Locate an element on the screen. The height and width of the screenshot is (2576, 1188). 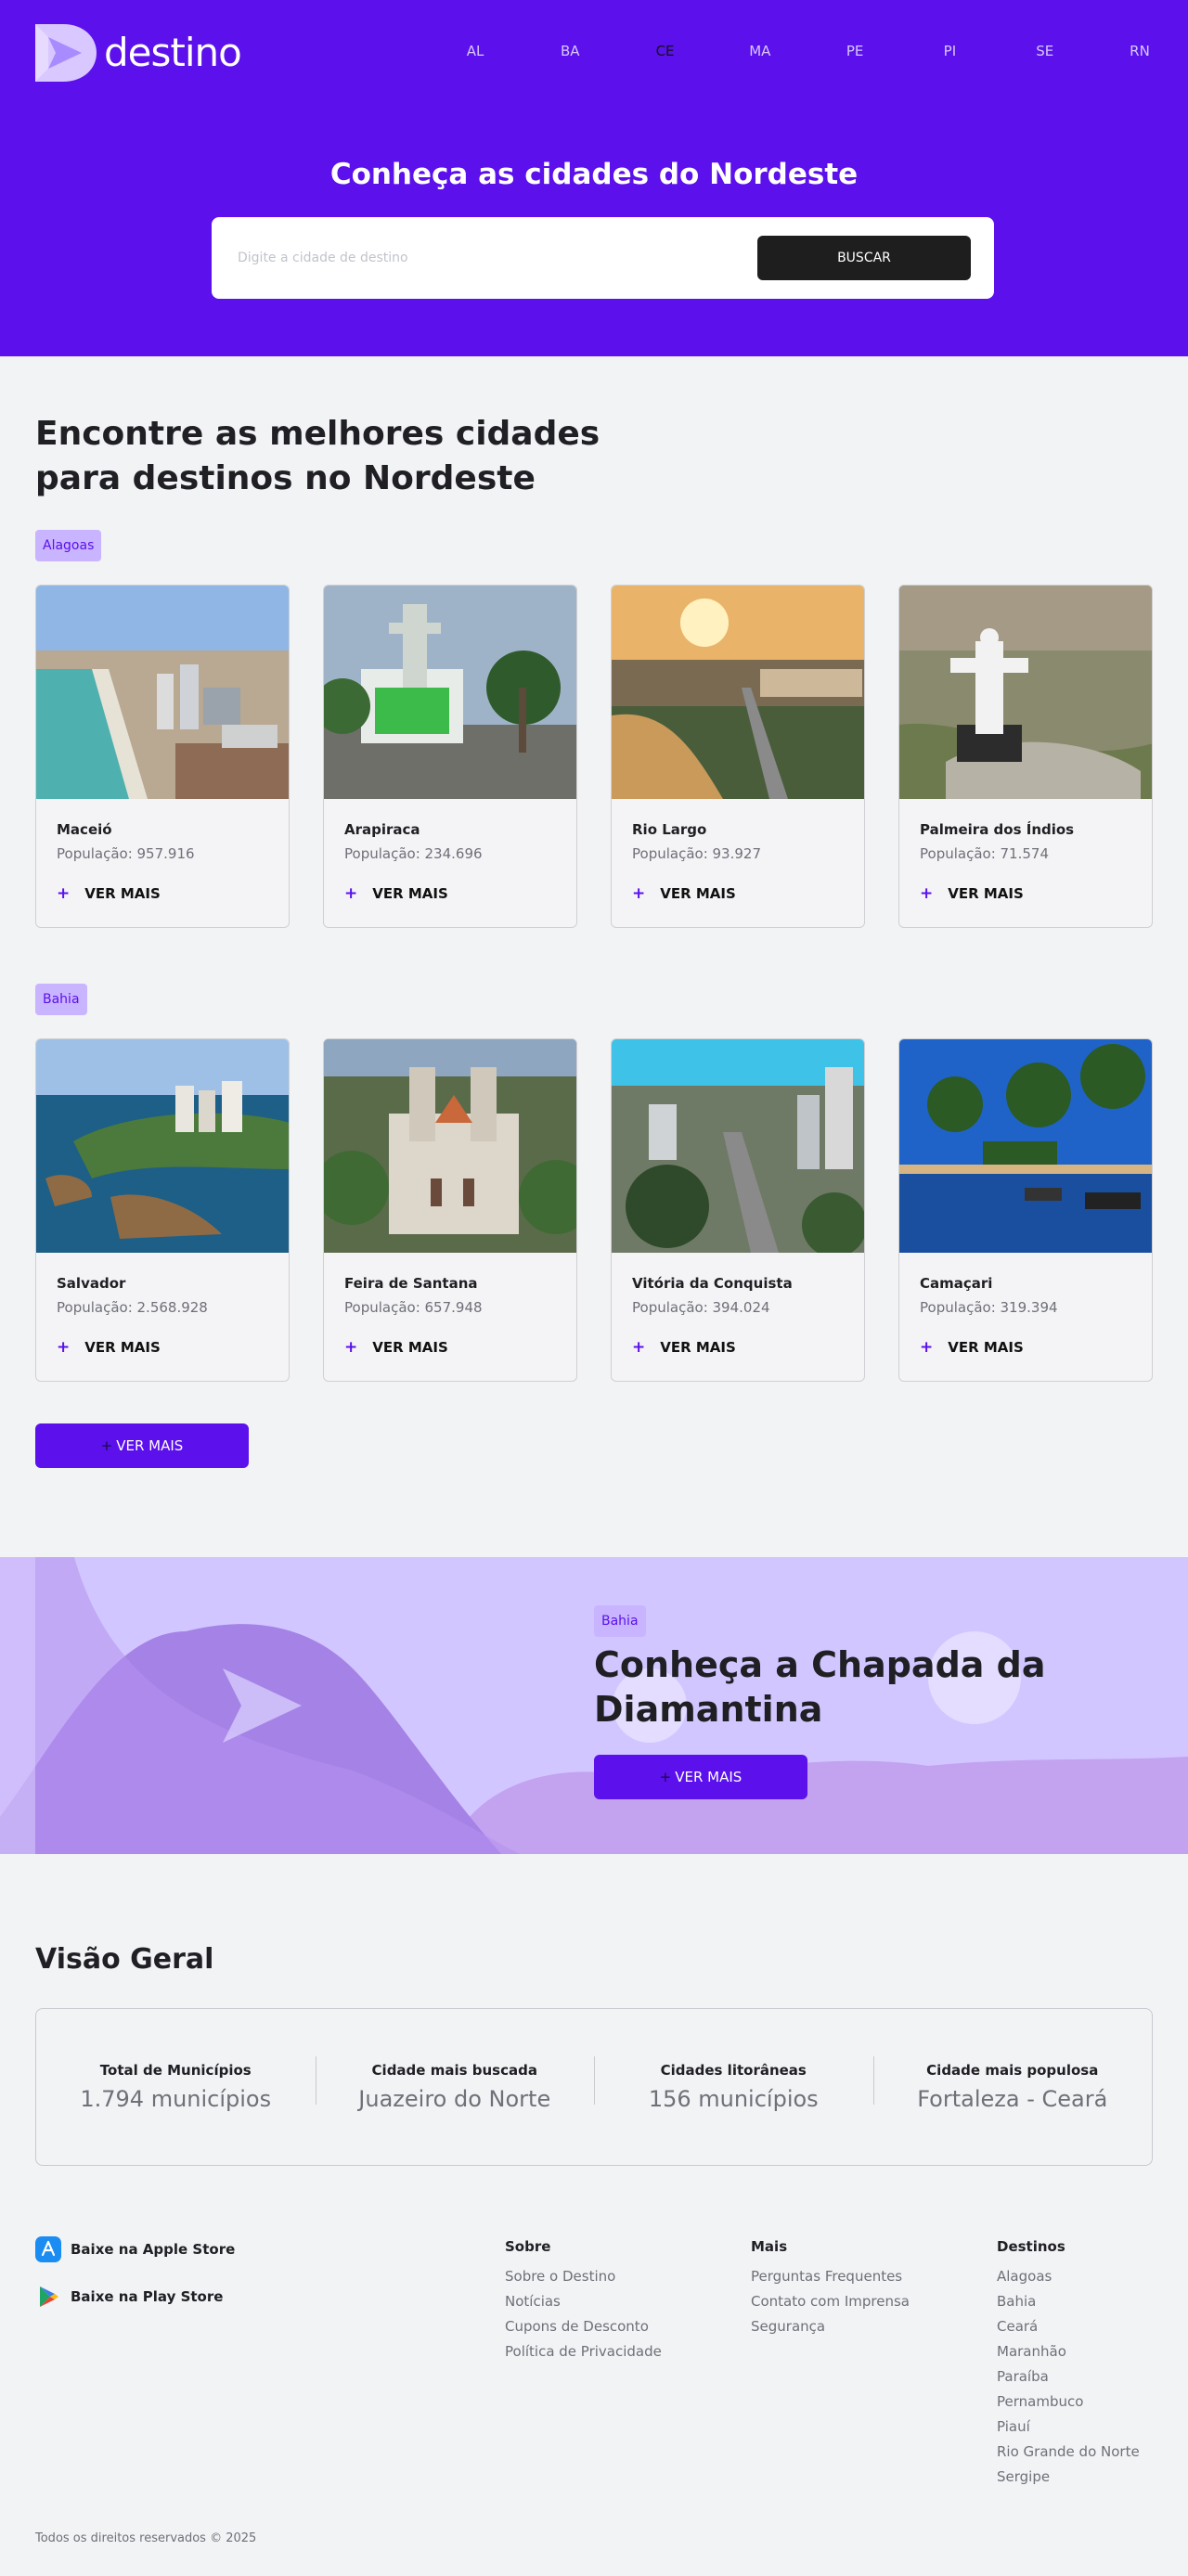
brand-logo: destino is located at coordinates (138, 53).